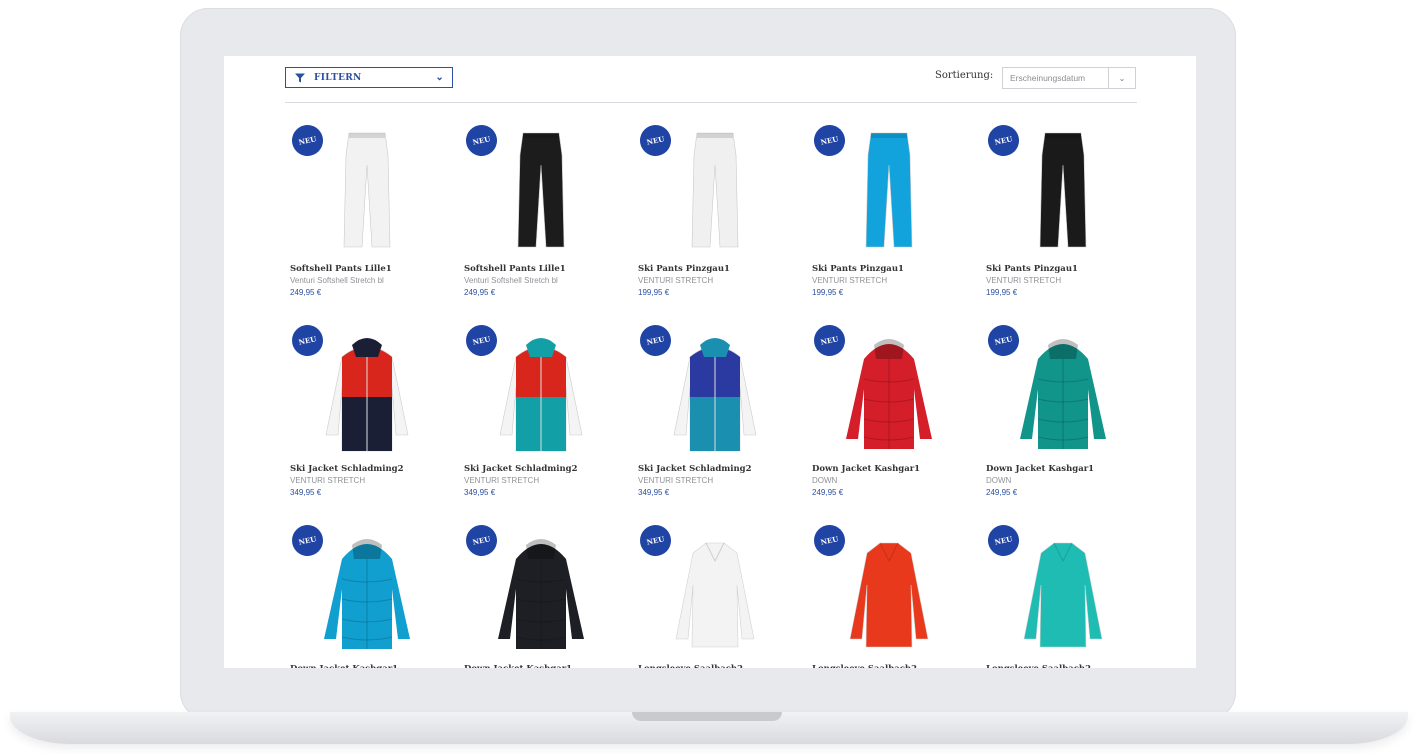  Describe the element at coordinates (300, 77) in the screenshot. I see `funnel-icon` at that location.